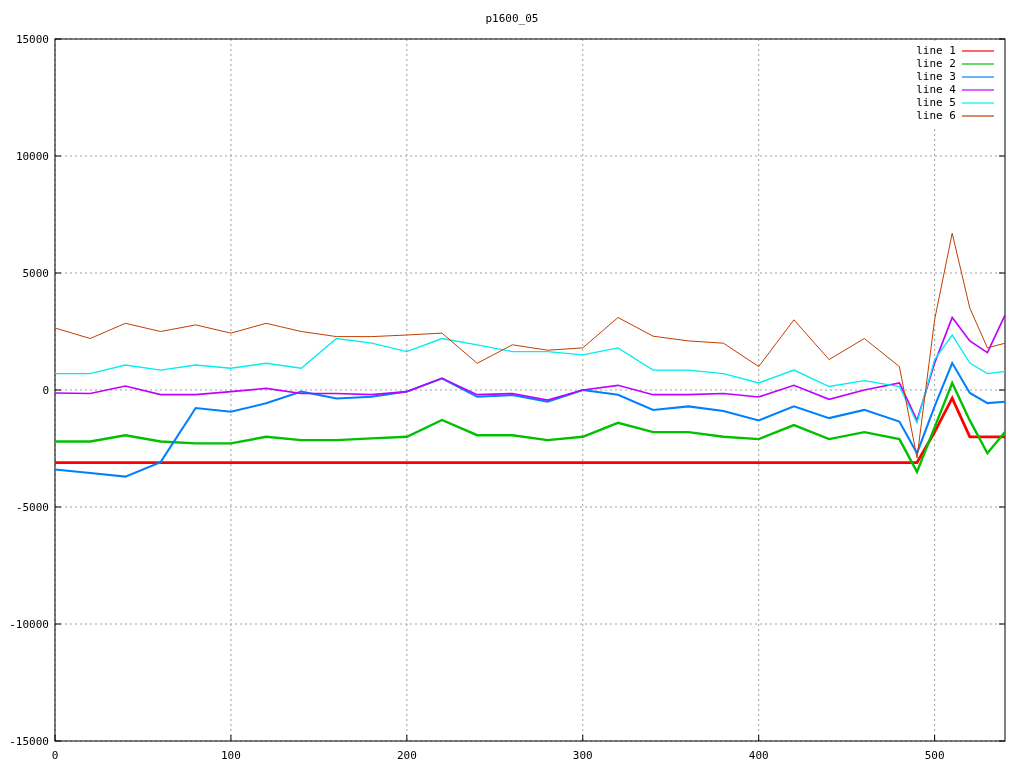  Describe the element at coordinates (512, 18) in the screenshot. I see `chart-title: p1600_05` at that location.